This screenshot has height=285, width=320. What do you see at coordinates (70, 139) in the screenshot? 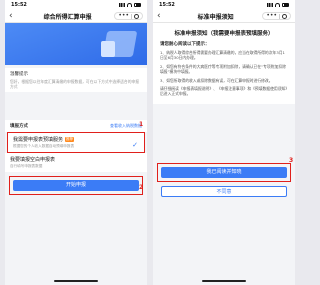
I see `recommend-badge: 推荐` at bounding box center [70, 139].